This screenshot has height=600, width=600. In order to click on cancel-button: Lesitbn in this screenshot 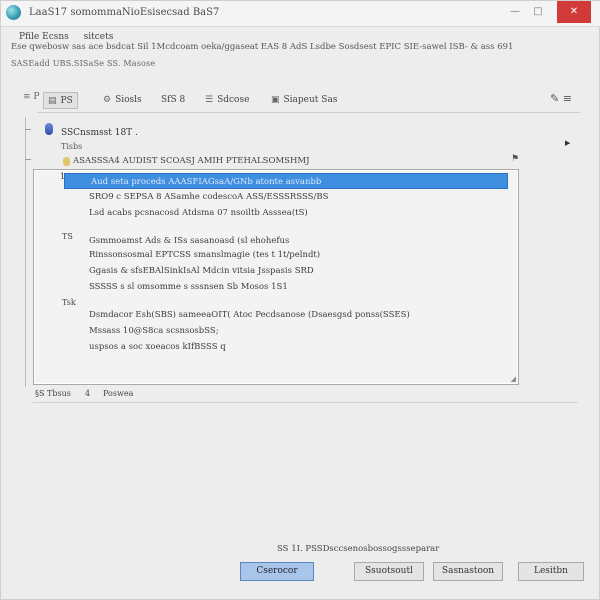, I will do `click(551, 571)`.